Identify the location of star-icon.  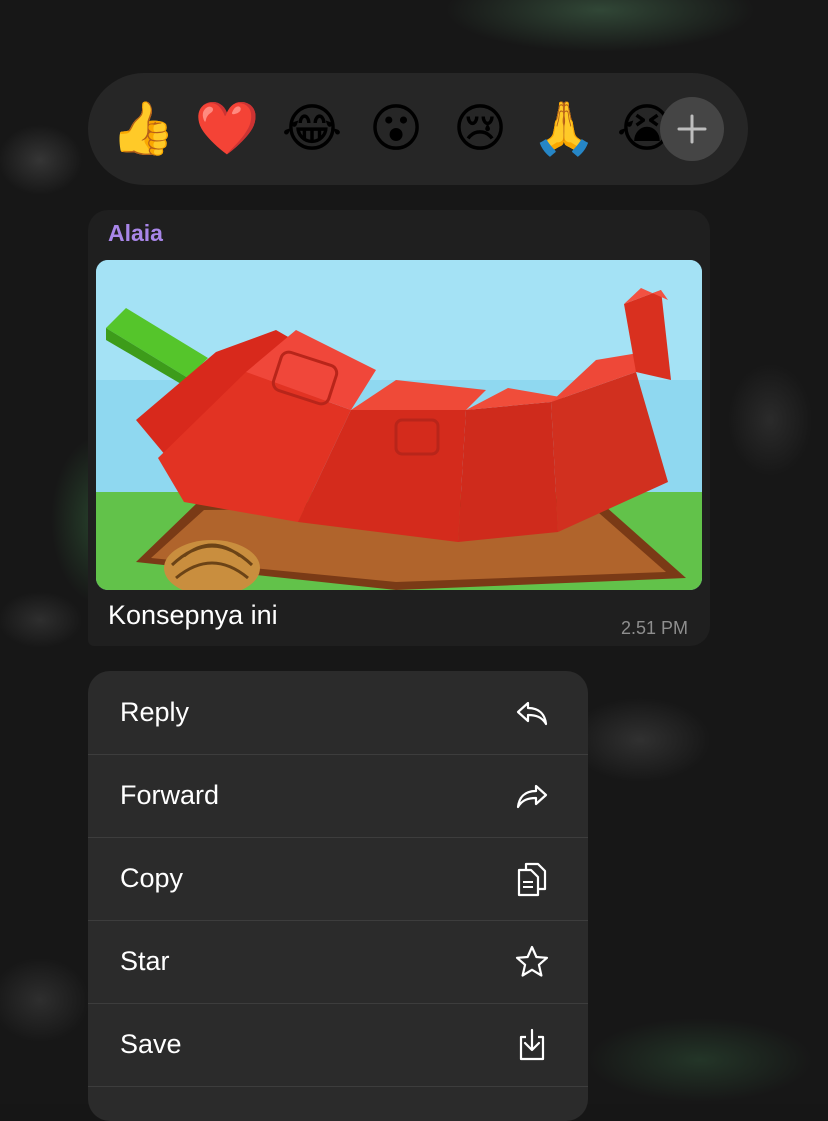
(532, 961).